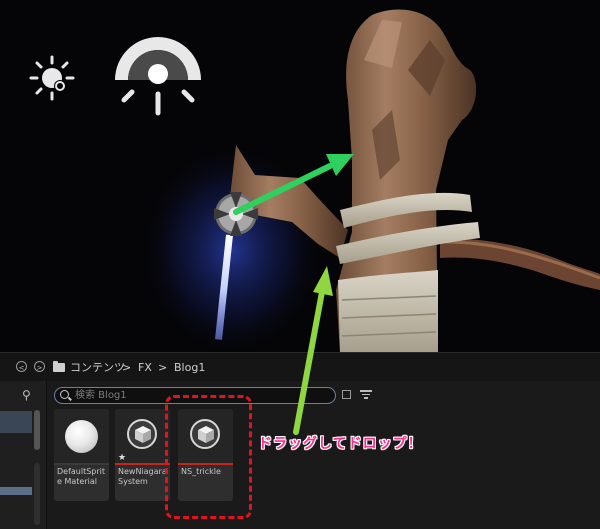 This screenshot has width=600, height=529. Describe the element at coordinates (23, 455) in the screenshot. I see `folder-tree-panel: ⚲` at that location.